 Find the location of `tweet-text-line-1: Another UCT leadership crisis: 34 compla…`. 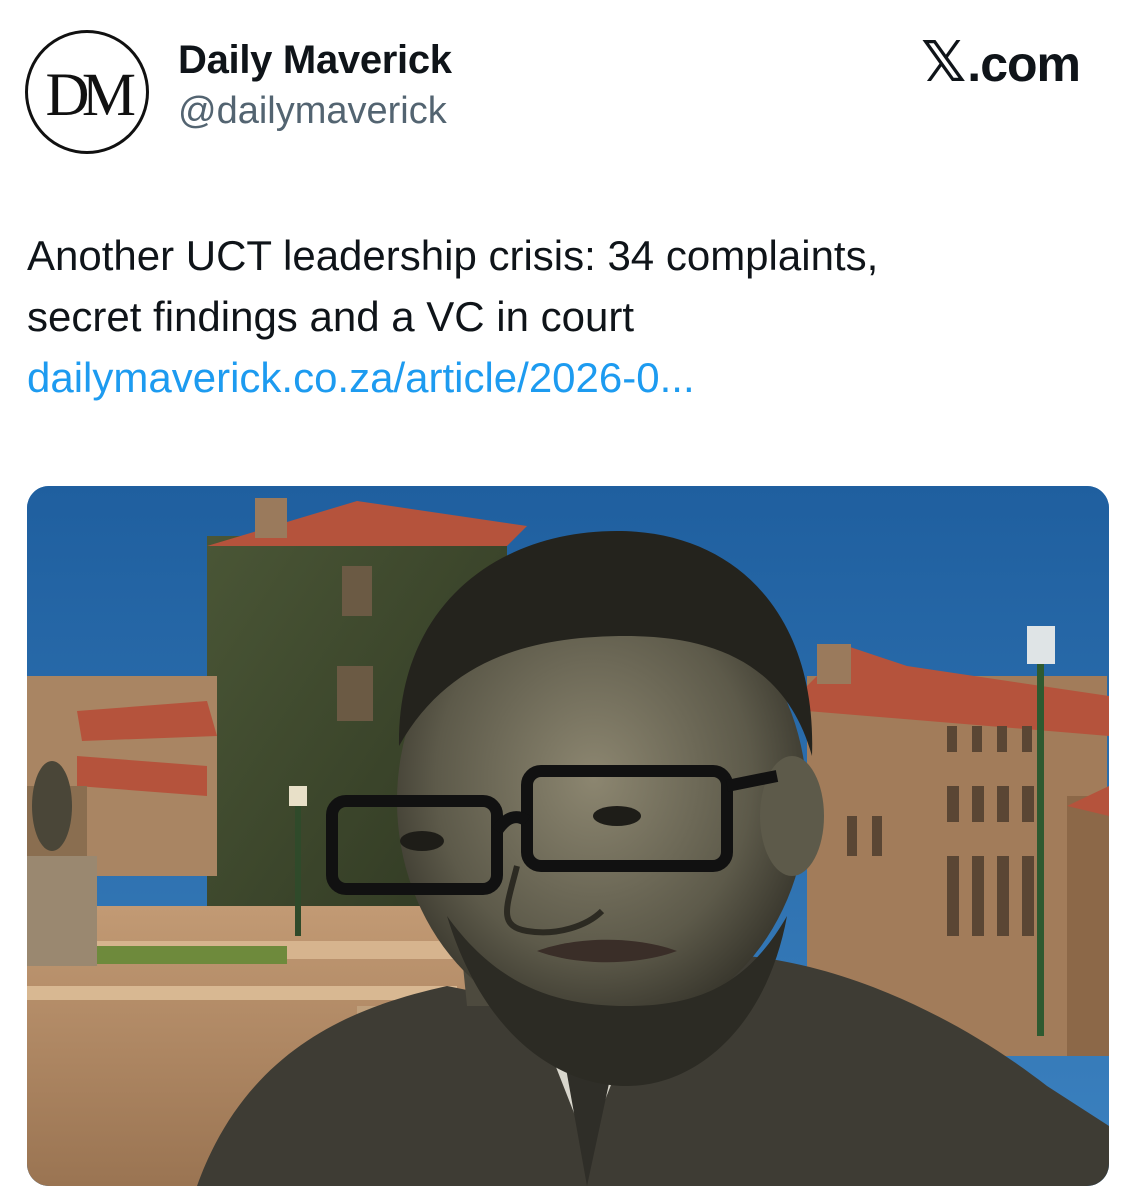

tweet-text-line-1: Another UCT leadership crisis: 34 compla… is located at coordinates (453, 255).